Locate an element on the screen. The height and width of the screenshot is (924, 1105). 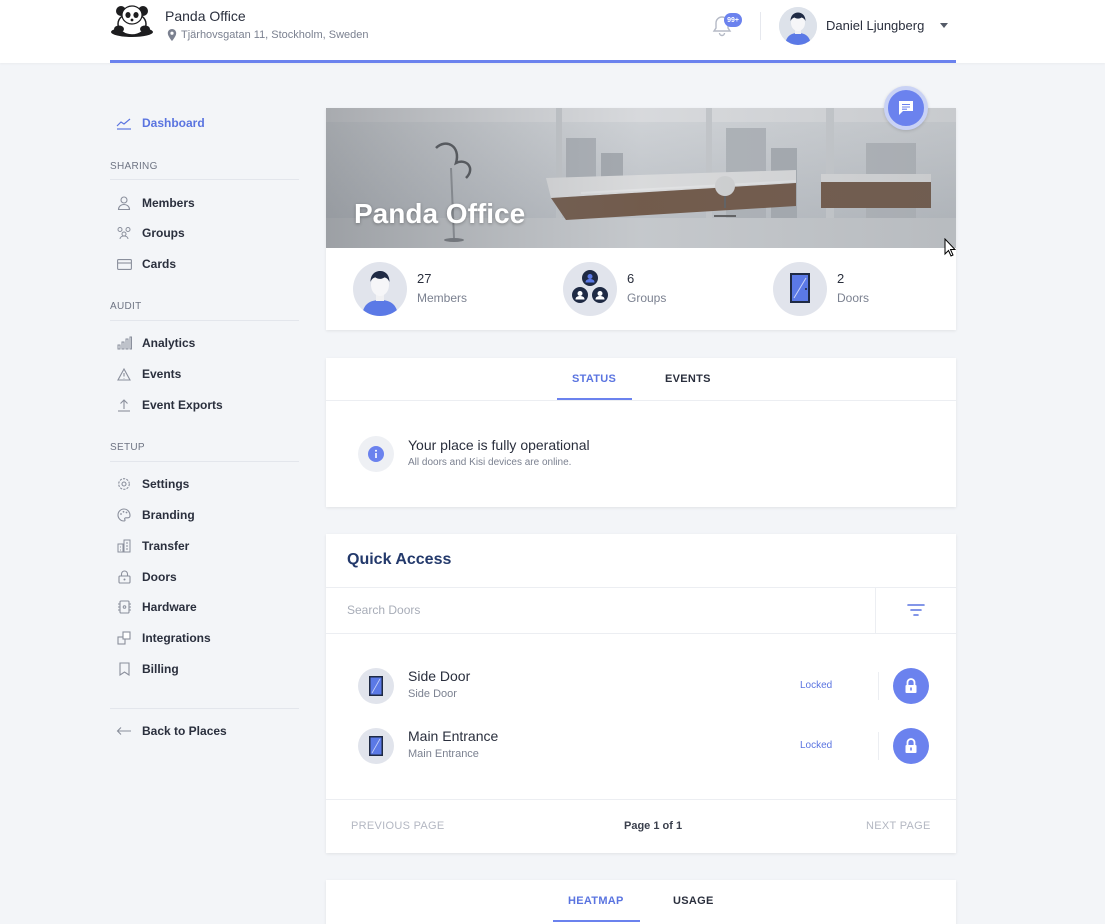
stat-members: 27 Members is located at coordinates (410, 289).